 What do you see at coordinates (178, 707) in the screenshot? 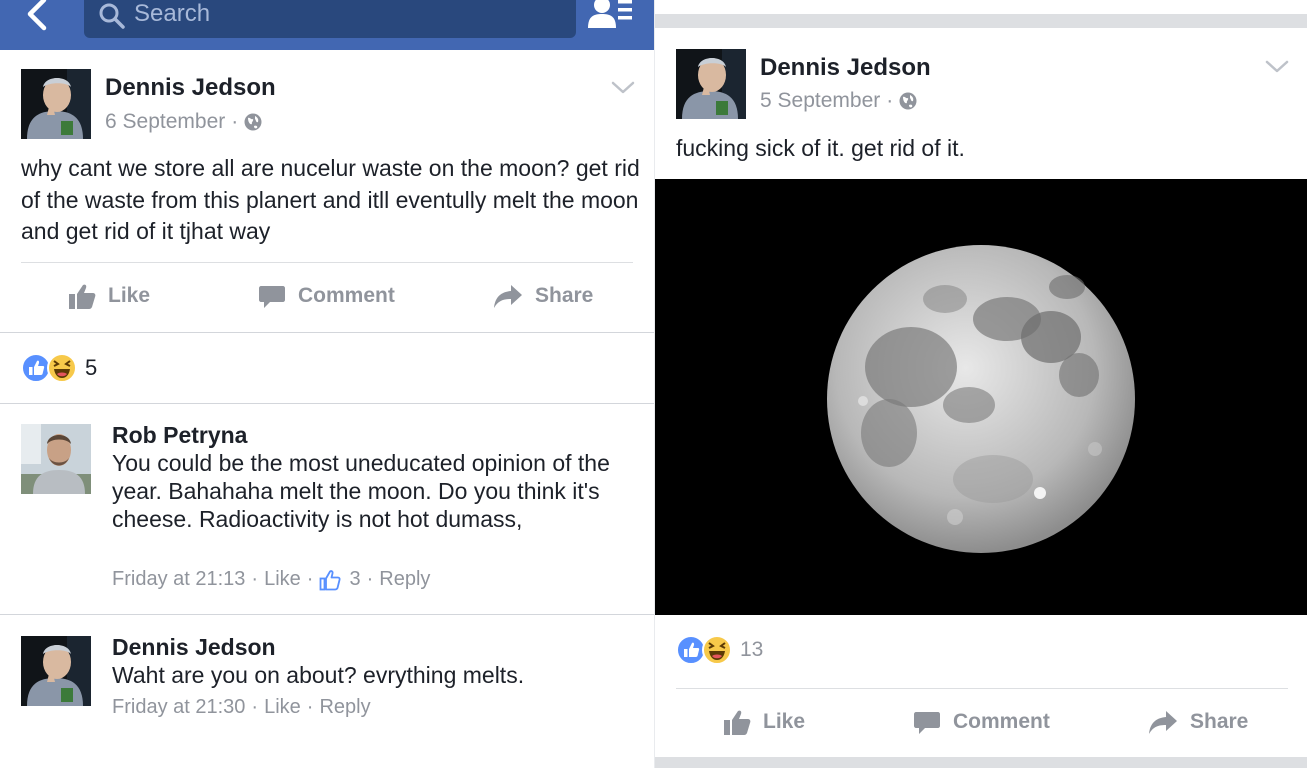
I see `comment-time: Friday at 21:30` at bounding box center [178, 707].